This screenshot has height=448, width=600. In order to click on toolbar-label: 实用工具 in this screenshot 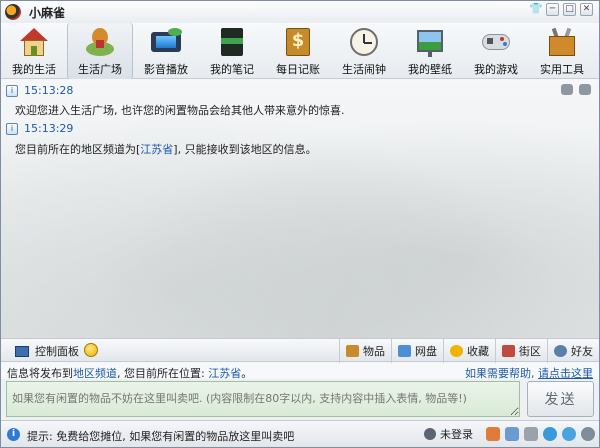, I will do `click(562, 69)`.